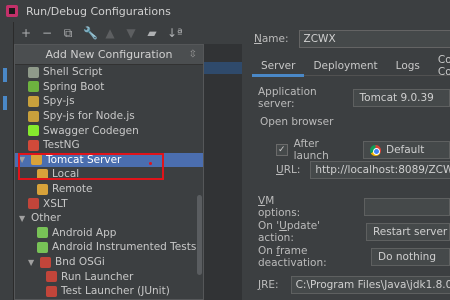 This screenshot has height=300, width=450. Describe the element at coordinates (55, 203) in the screenshot. I see `tree-item-label: XSLT` at that location.